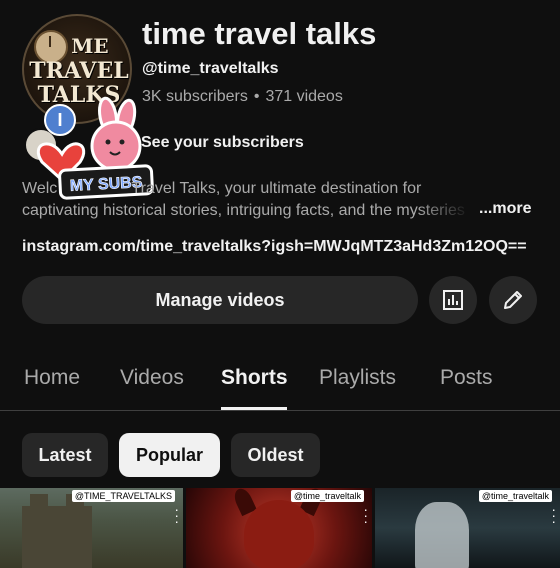 The height and width of the screenshot is (568, 560). What do you see at coordinates (65, 455) in the screenshot?
I see `chip-latest: Latest` at bounding box center [65, 455].